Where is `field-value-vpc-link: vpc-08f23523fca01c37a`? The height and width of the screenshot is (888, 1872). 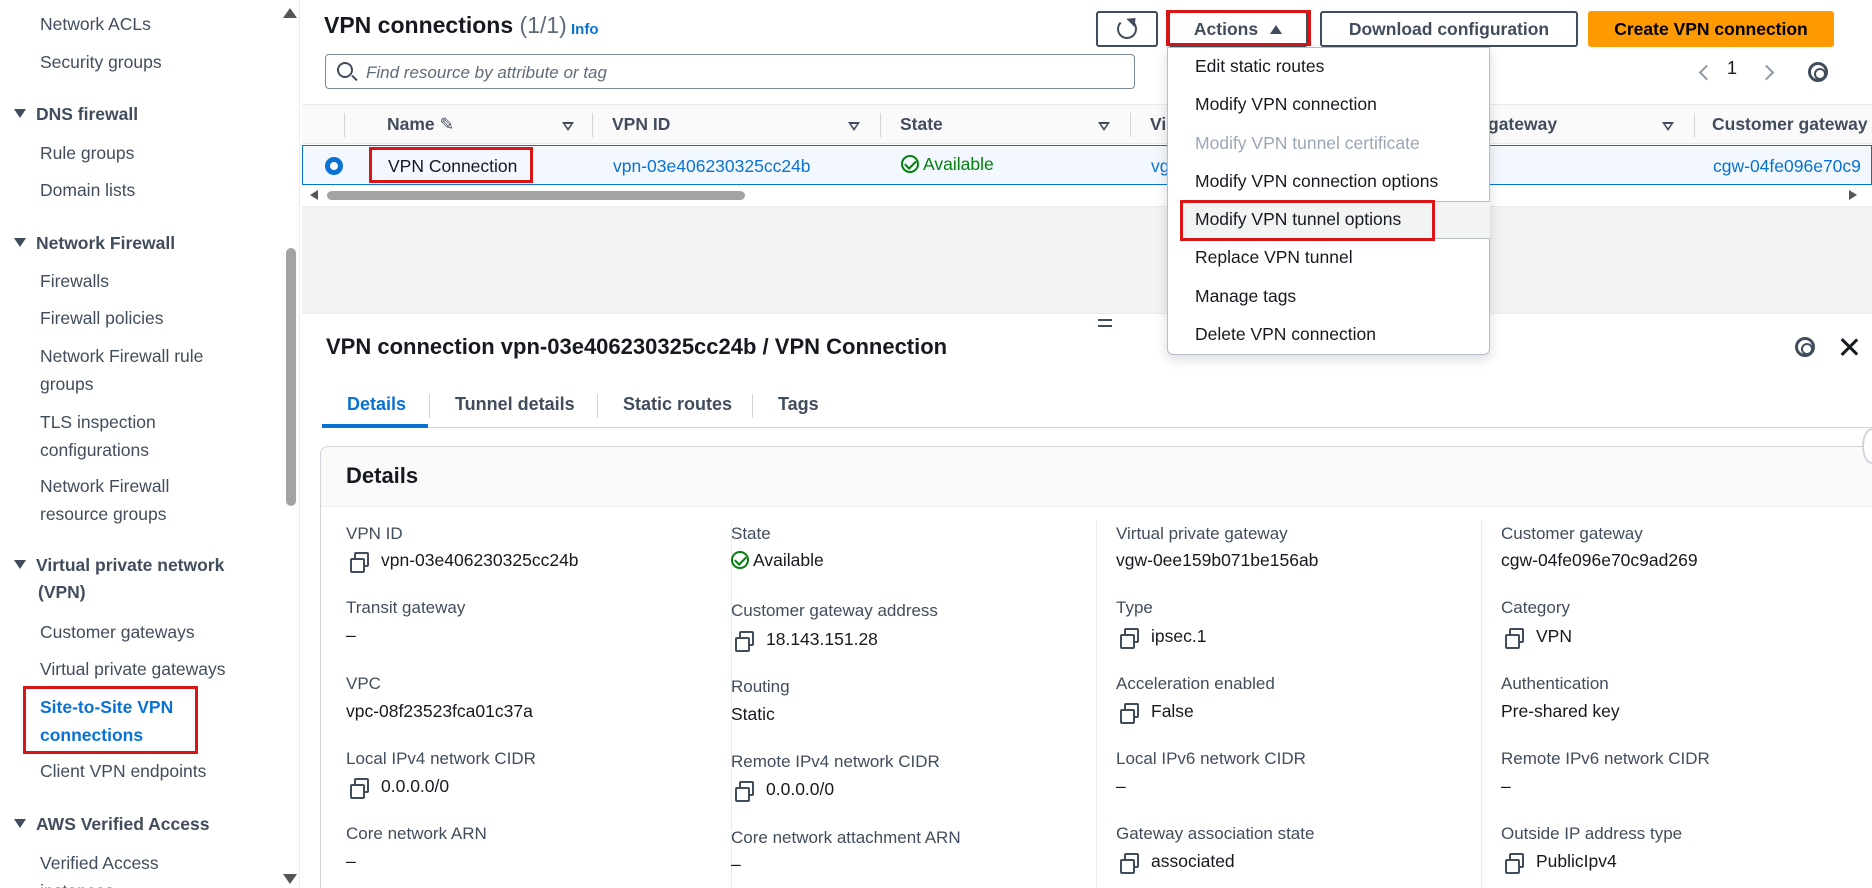
field-value-vpc-link: vpc-08f23523fca01c37a is located at coordinates (439, 711).